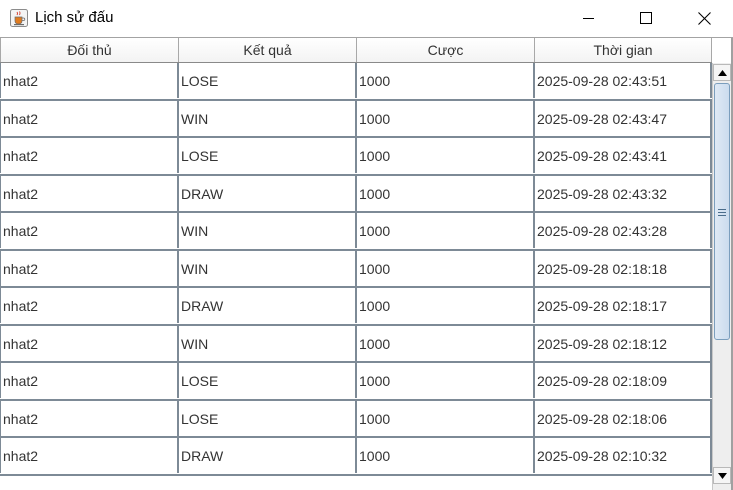 This screenshot has height=490, width=733. I want to click on grip-icon, so click(722, 212).